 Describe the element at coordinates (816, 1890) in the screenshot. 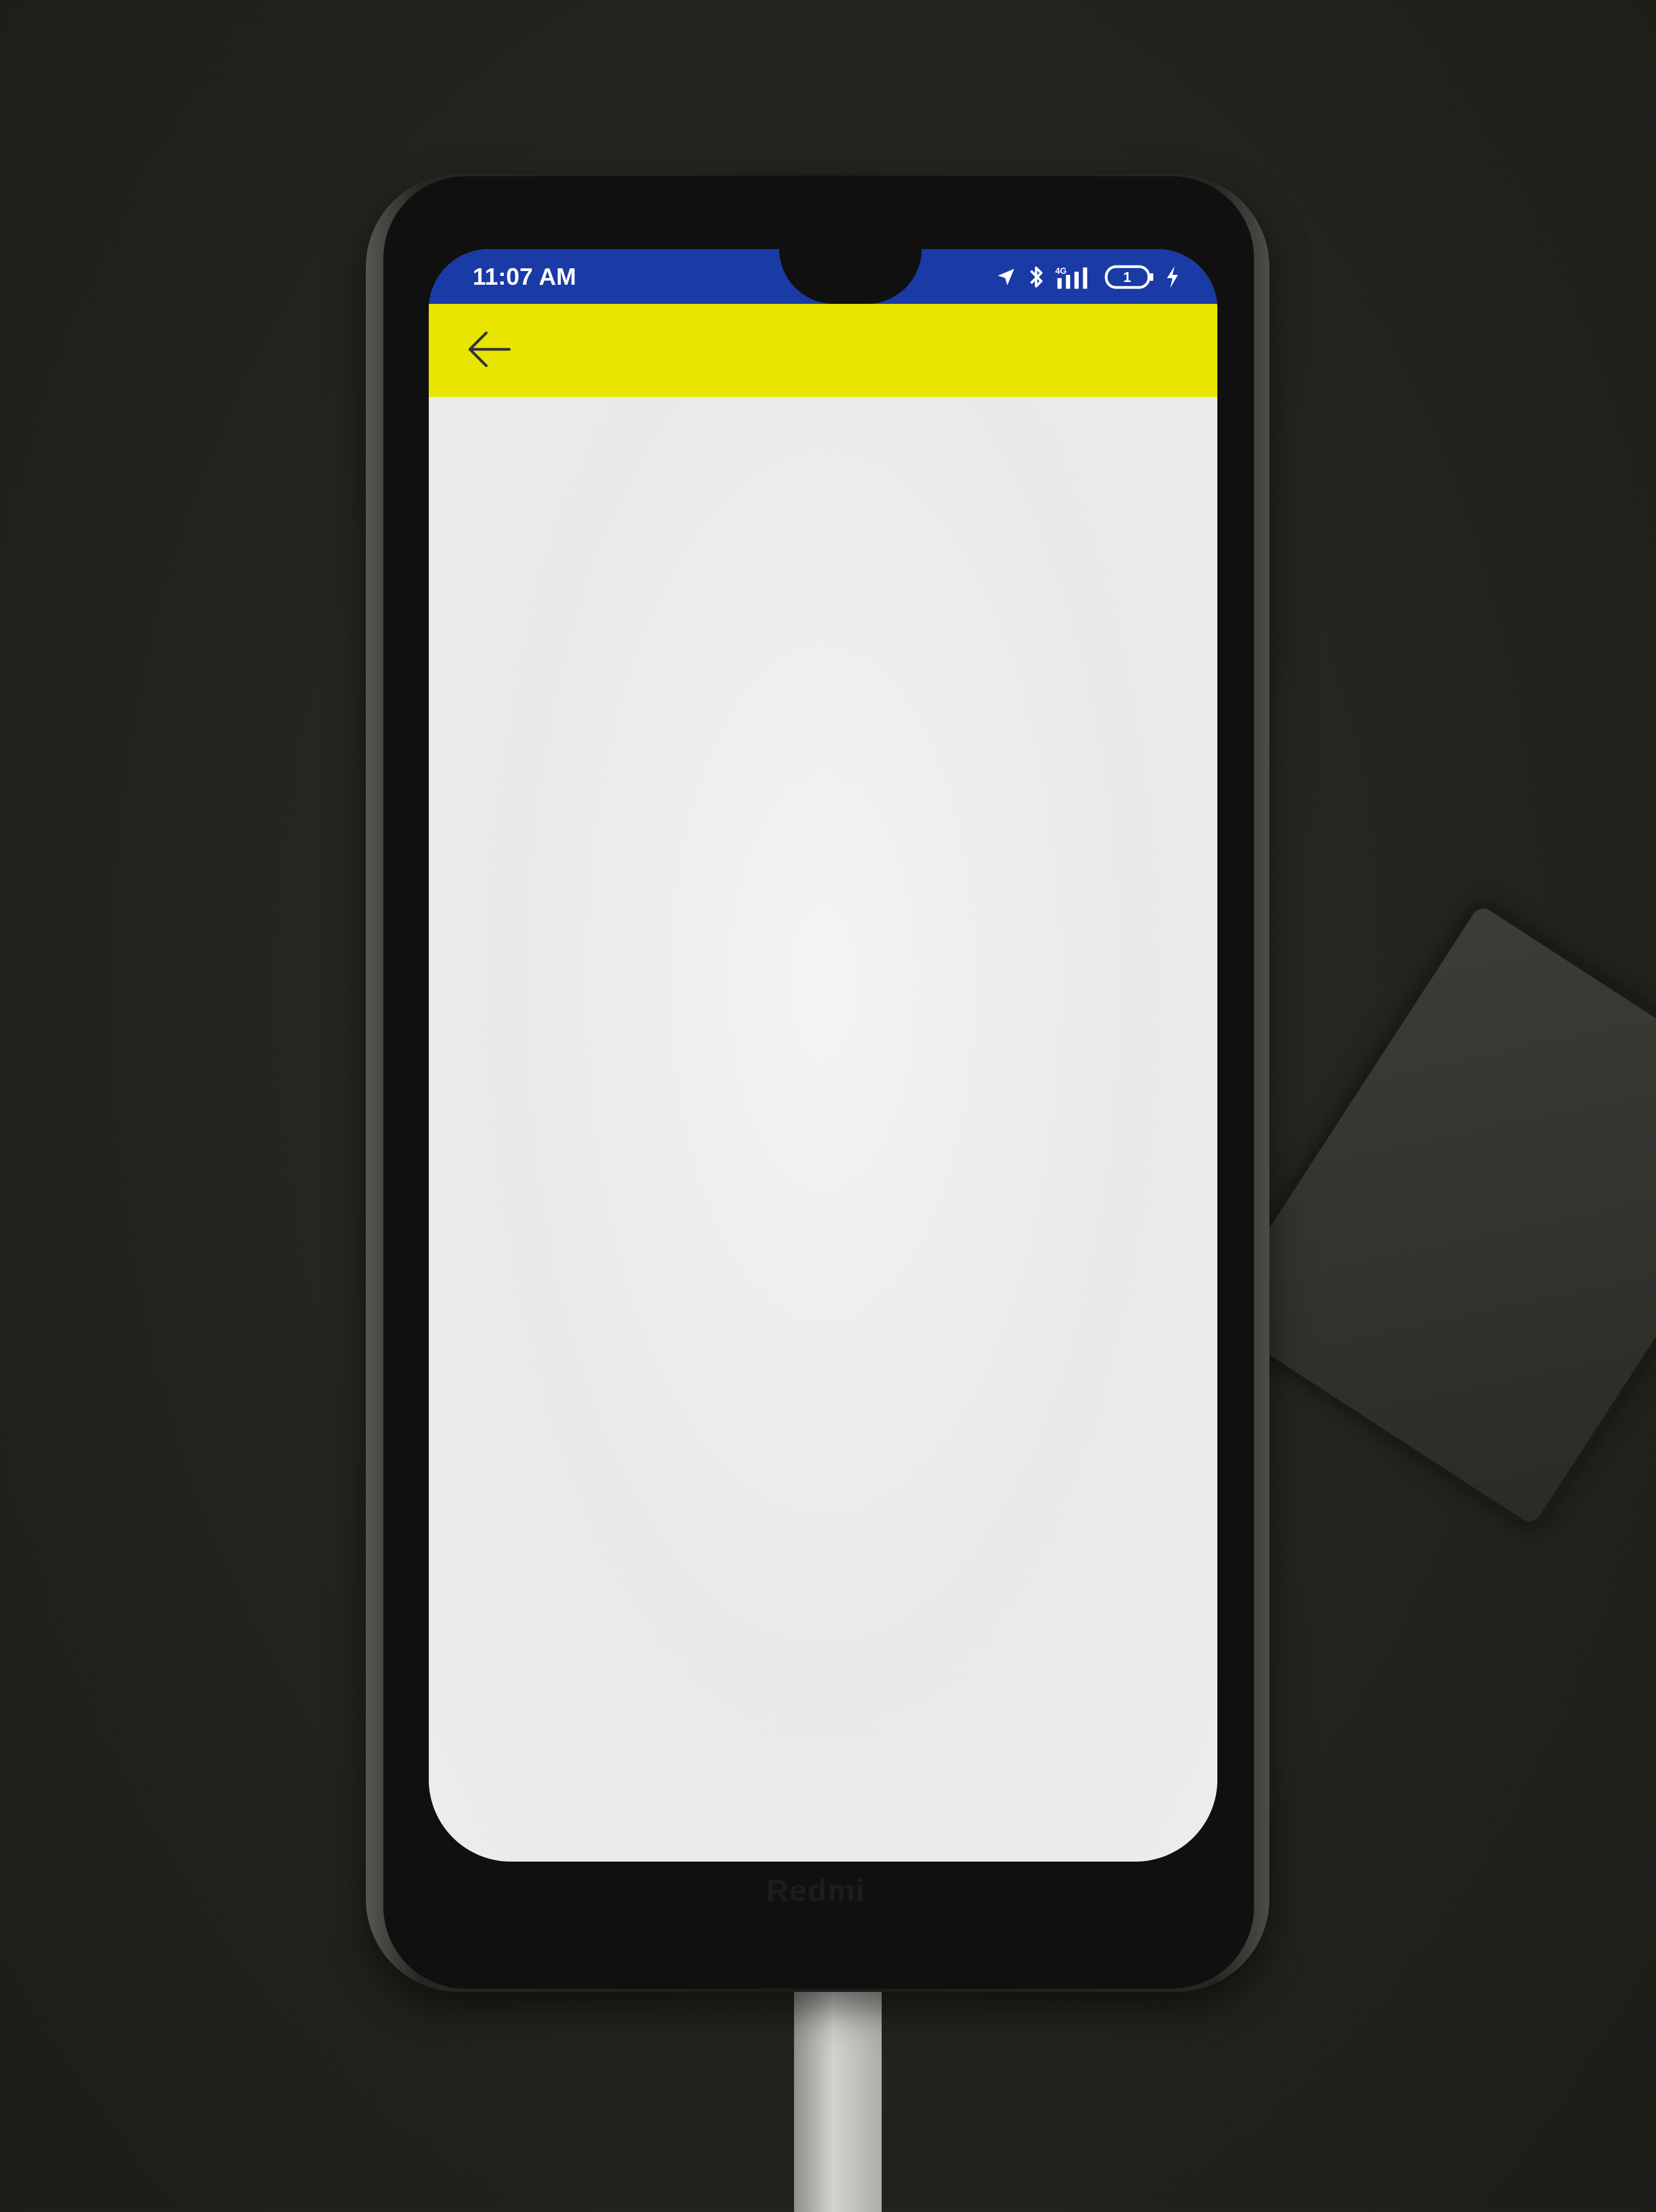

I see `device-brand: Redmi` at that location.